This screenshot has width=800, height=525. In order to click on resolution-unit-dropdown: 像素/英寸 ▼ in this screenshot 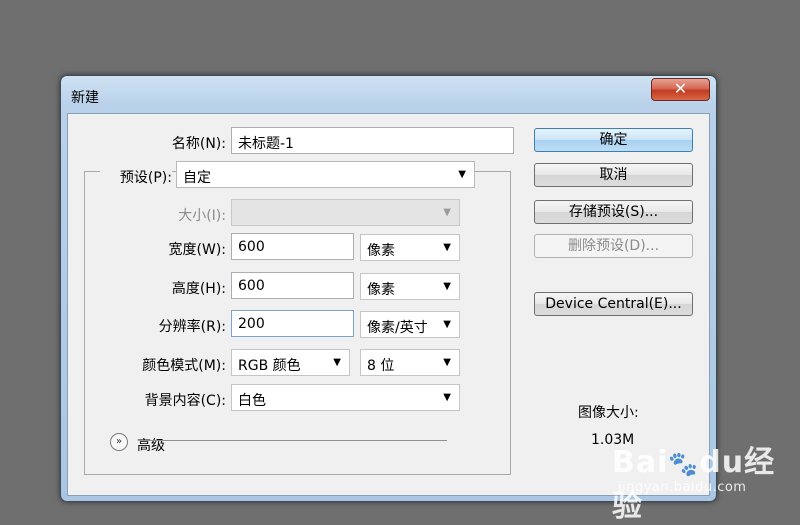, I will do `click(410, 324)`.